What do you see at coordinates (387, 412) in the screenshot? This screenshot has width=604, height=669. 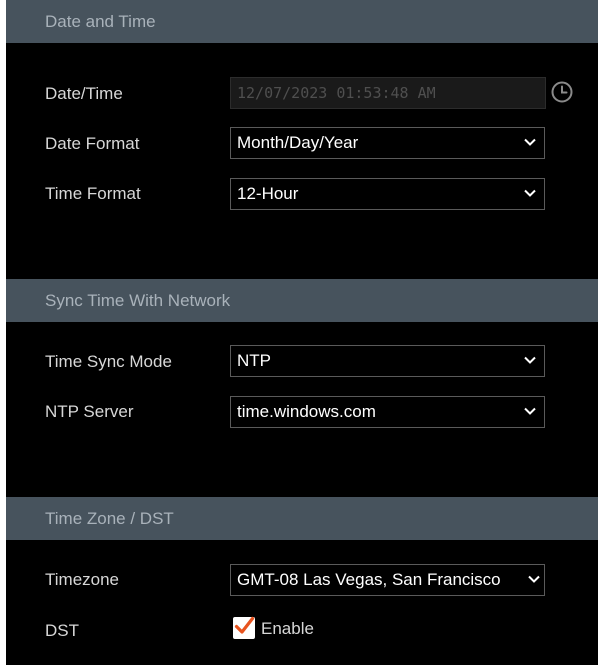 I see `ntp-server-select: time.windows.com` at bounding box center [387, 412].